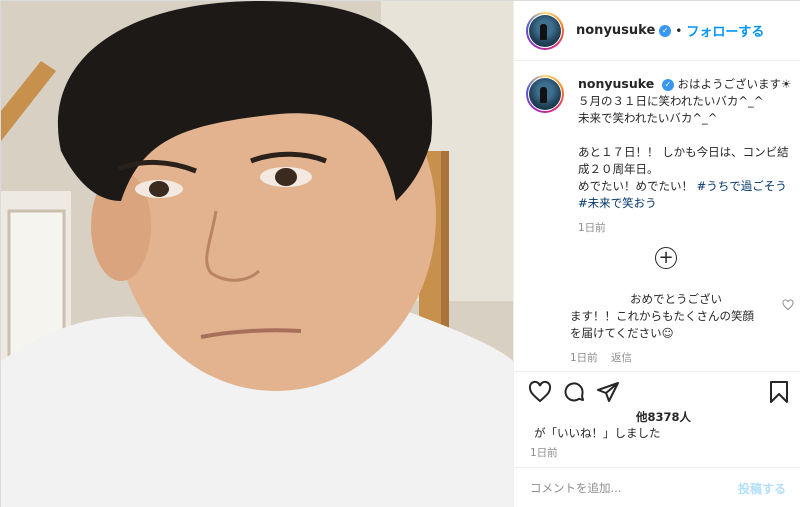 This screenshot has height=507, width=800. I want to click on caption-line: ５月の３１日に笑われたいバカ^_^, so click(671, 101).